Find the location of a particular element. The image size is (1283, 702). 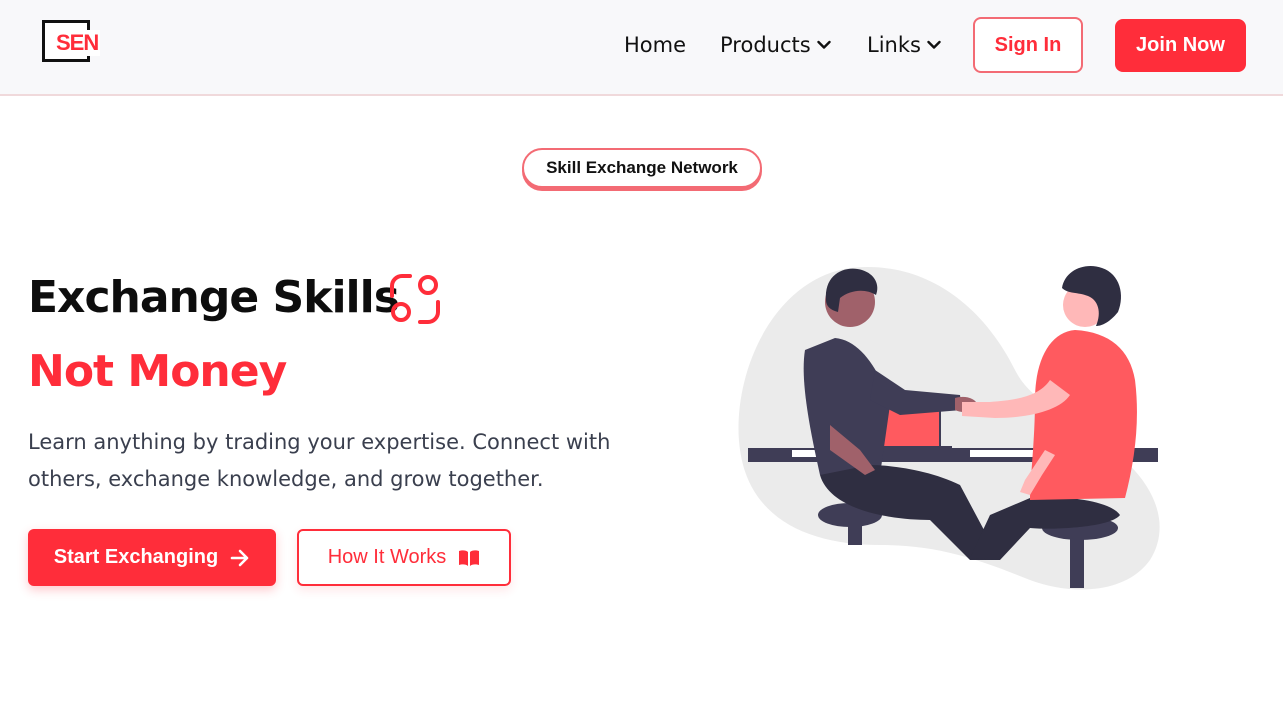

nav-links-label: Links is located at coordinates (894, 45).